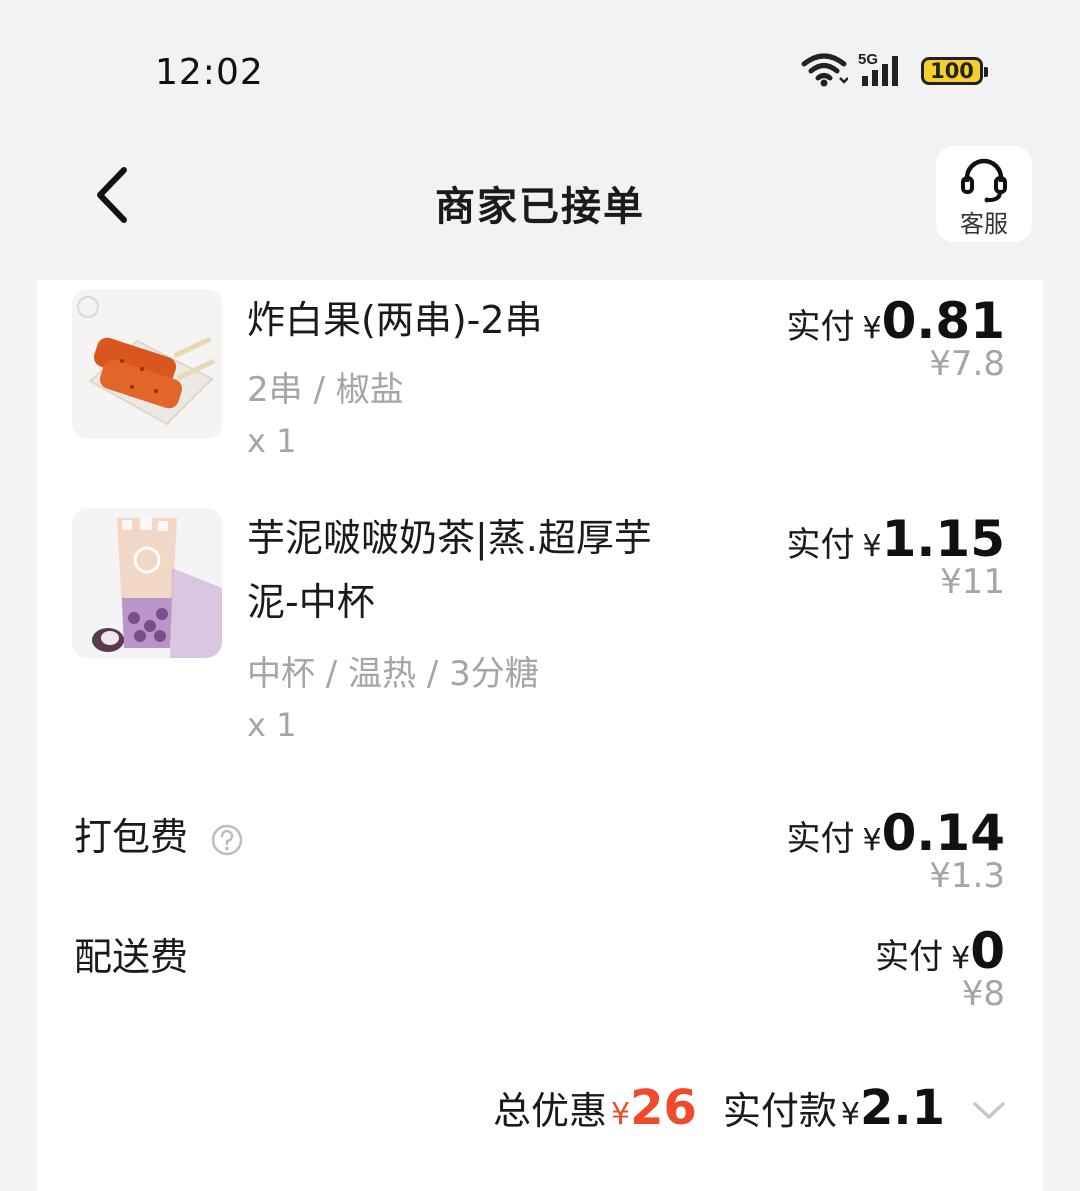 The width and height of the screenshot is (1080, 1191). I want to click on customer-service-button: 客服, so click(984, 194).